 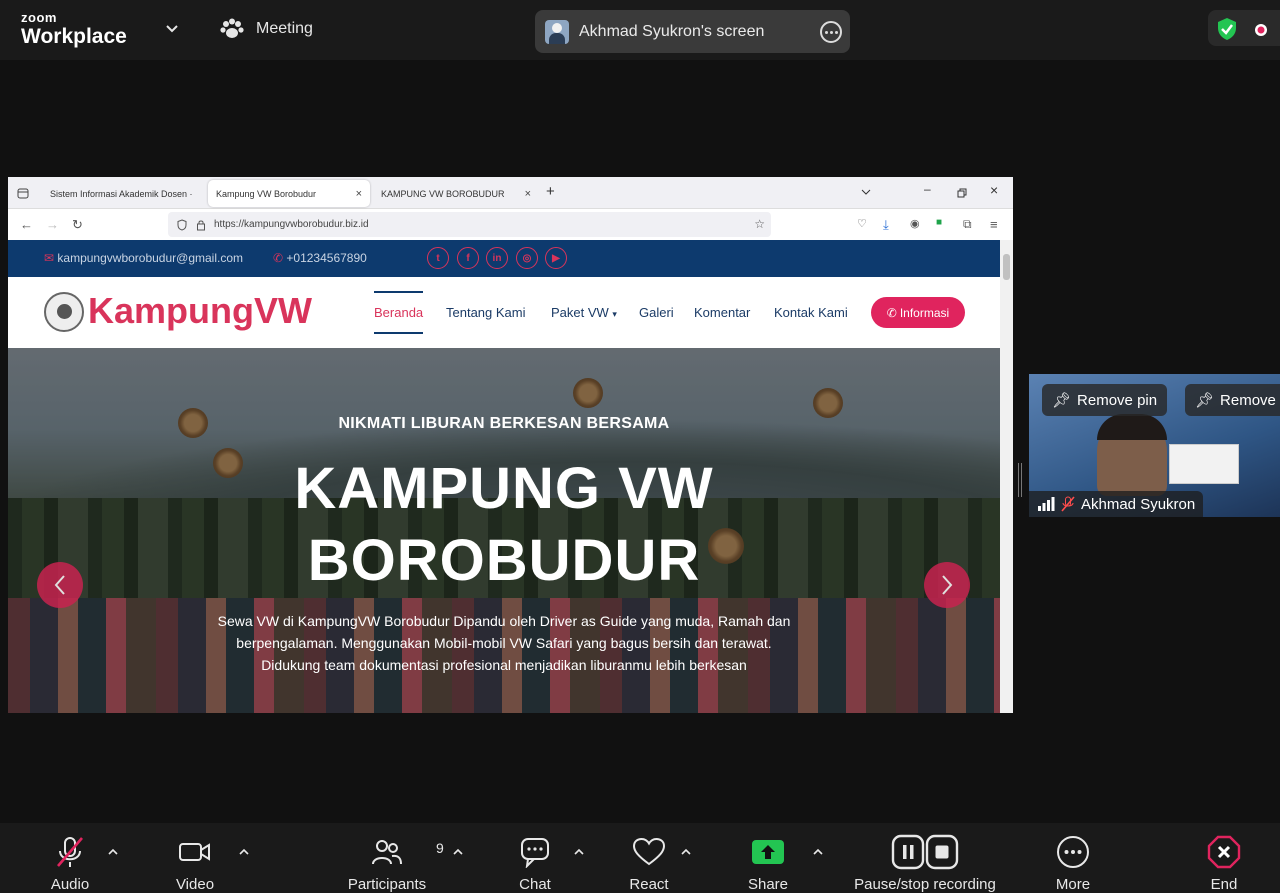 What do you see at coordinates (550, 191) in the screenshot?
I see `new-tab-button: +` at bounding box center [550, 191].